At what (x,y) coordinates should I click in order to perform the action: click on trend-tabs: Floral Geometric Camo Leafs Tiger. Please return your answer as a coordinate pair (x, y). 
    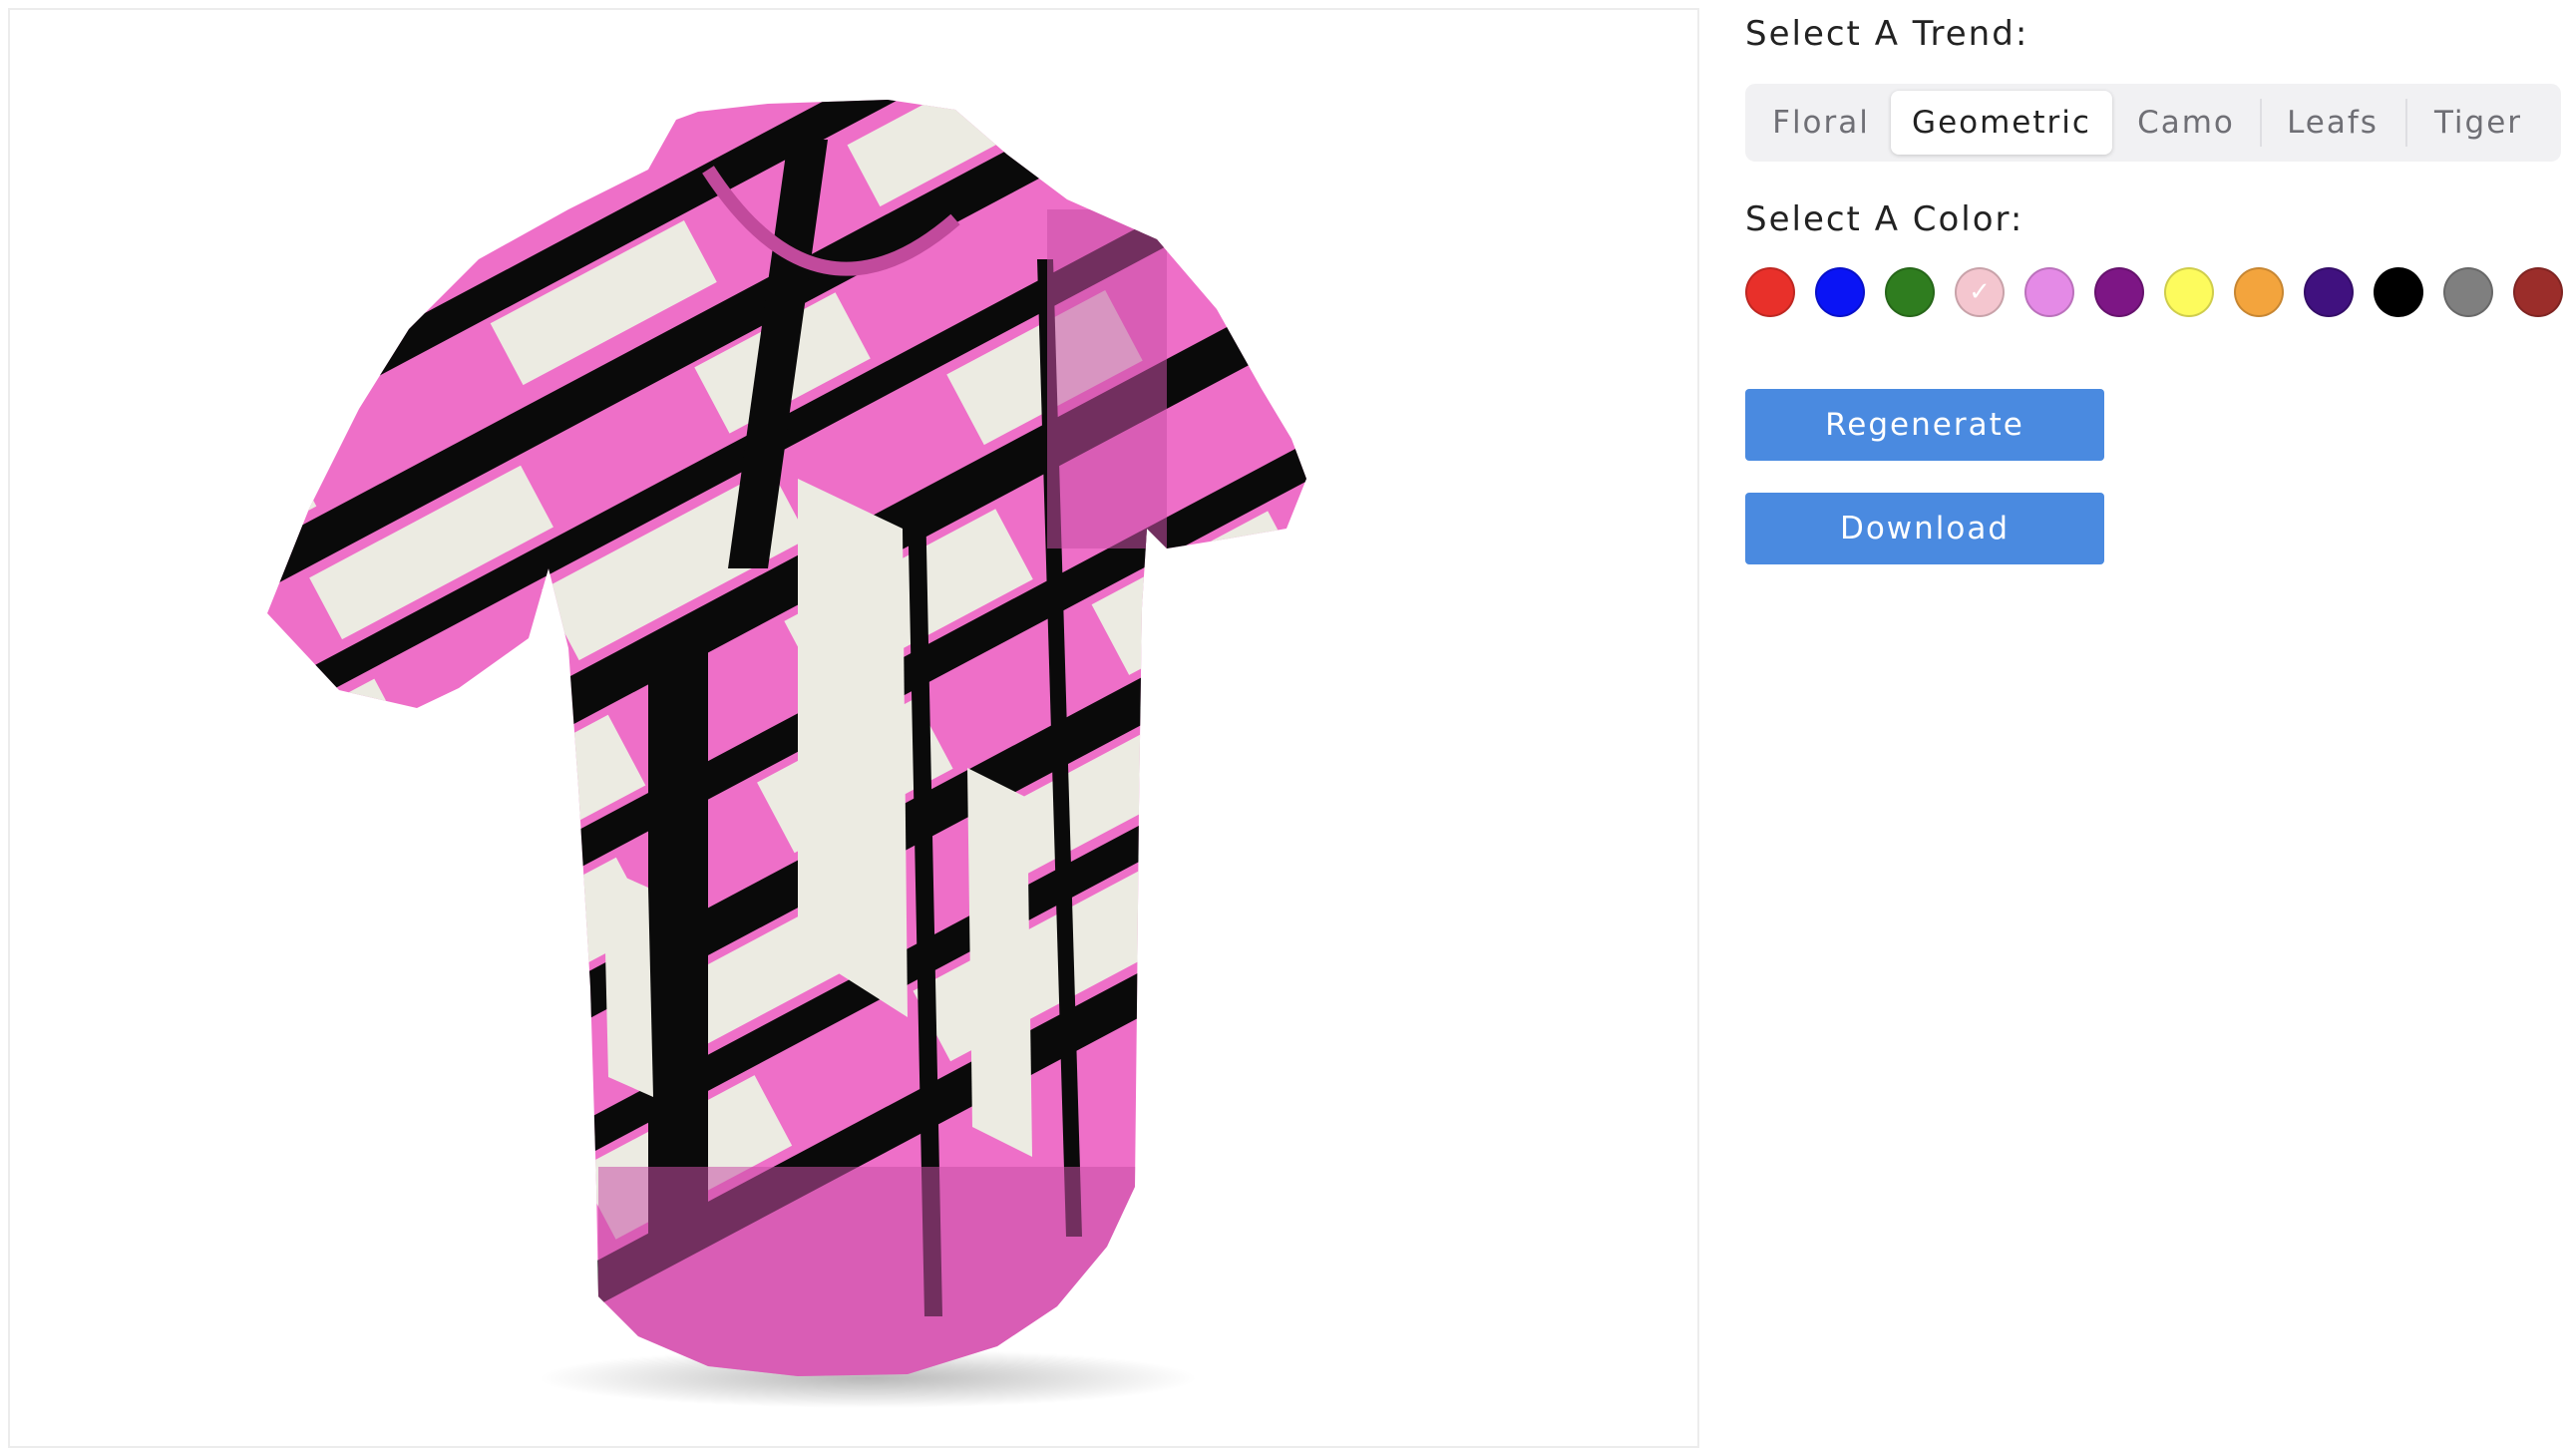
    Looking at the image, I should click on (2153, 123).